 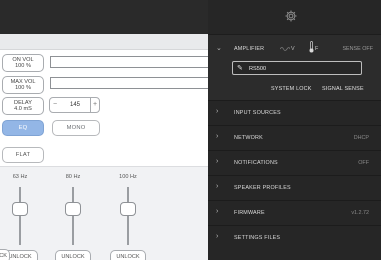 I want to click on pencil-icon: ✎, so click(x=240, y=68).